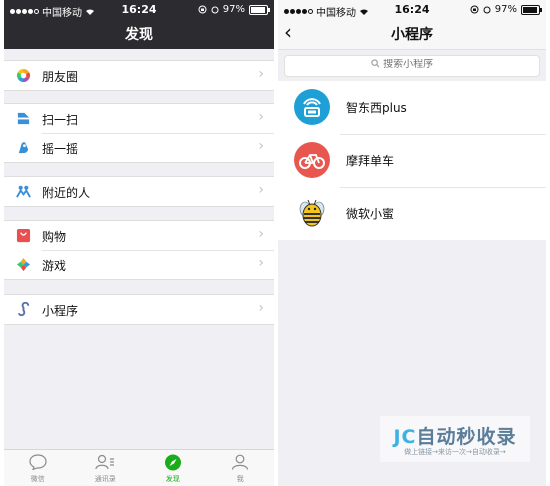 This screenshot has width=550, height=486. What do you see at coordinates (412, 213) in the screenshot?
I see `list-item-ms-xiaomi: 微软小蜜` at bounding box center [412, 213].